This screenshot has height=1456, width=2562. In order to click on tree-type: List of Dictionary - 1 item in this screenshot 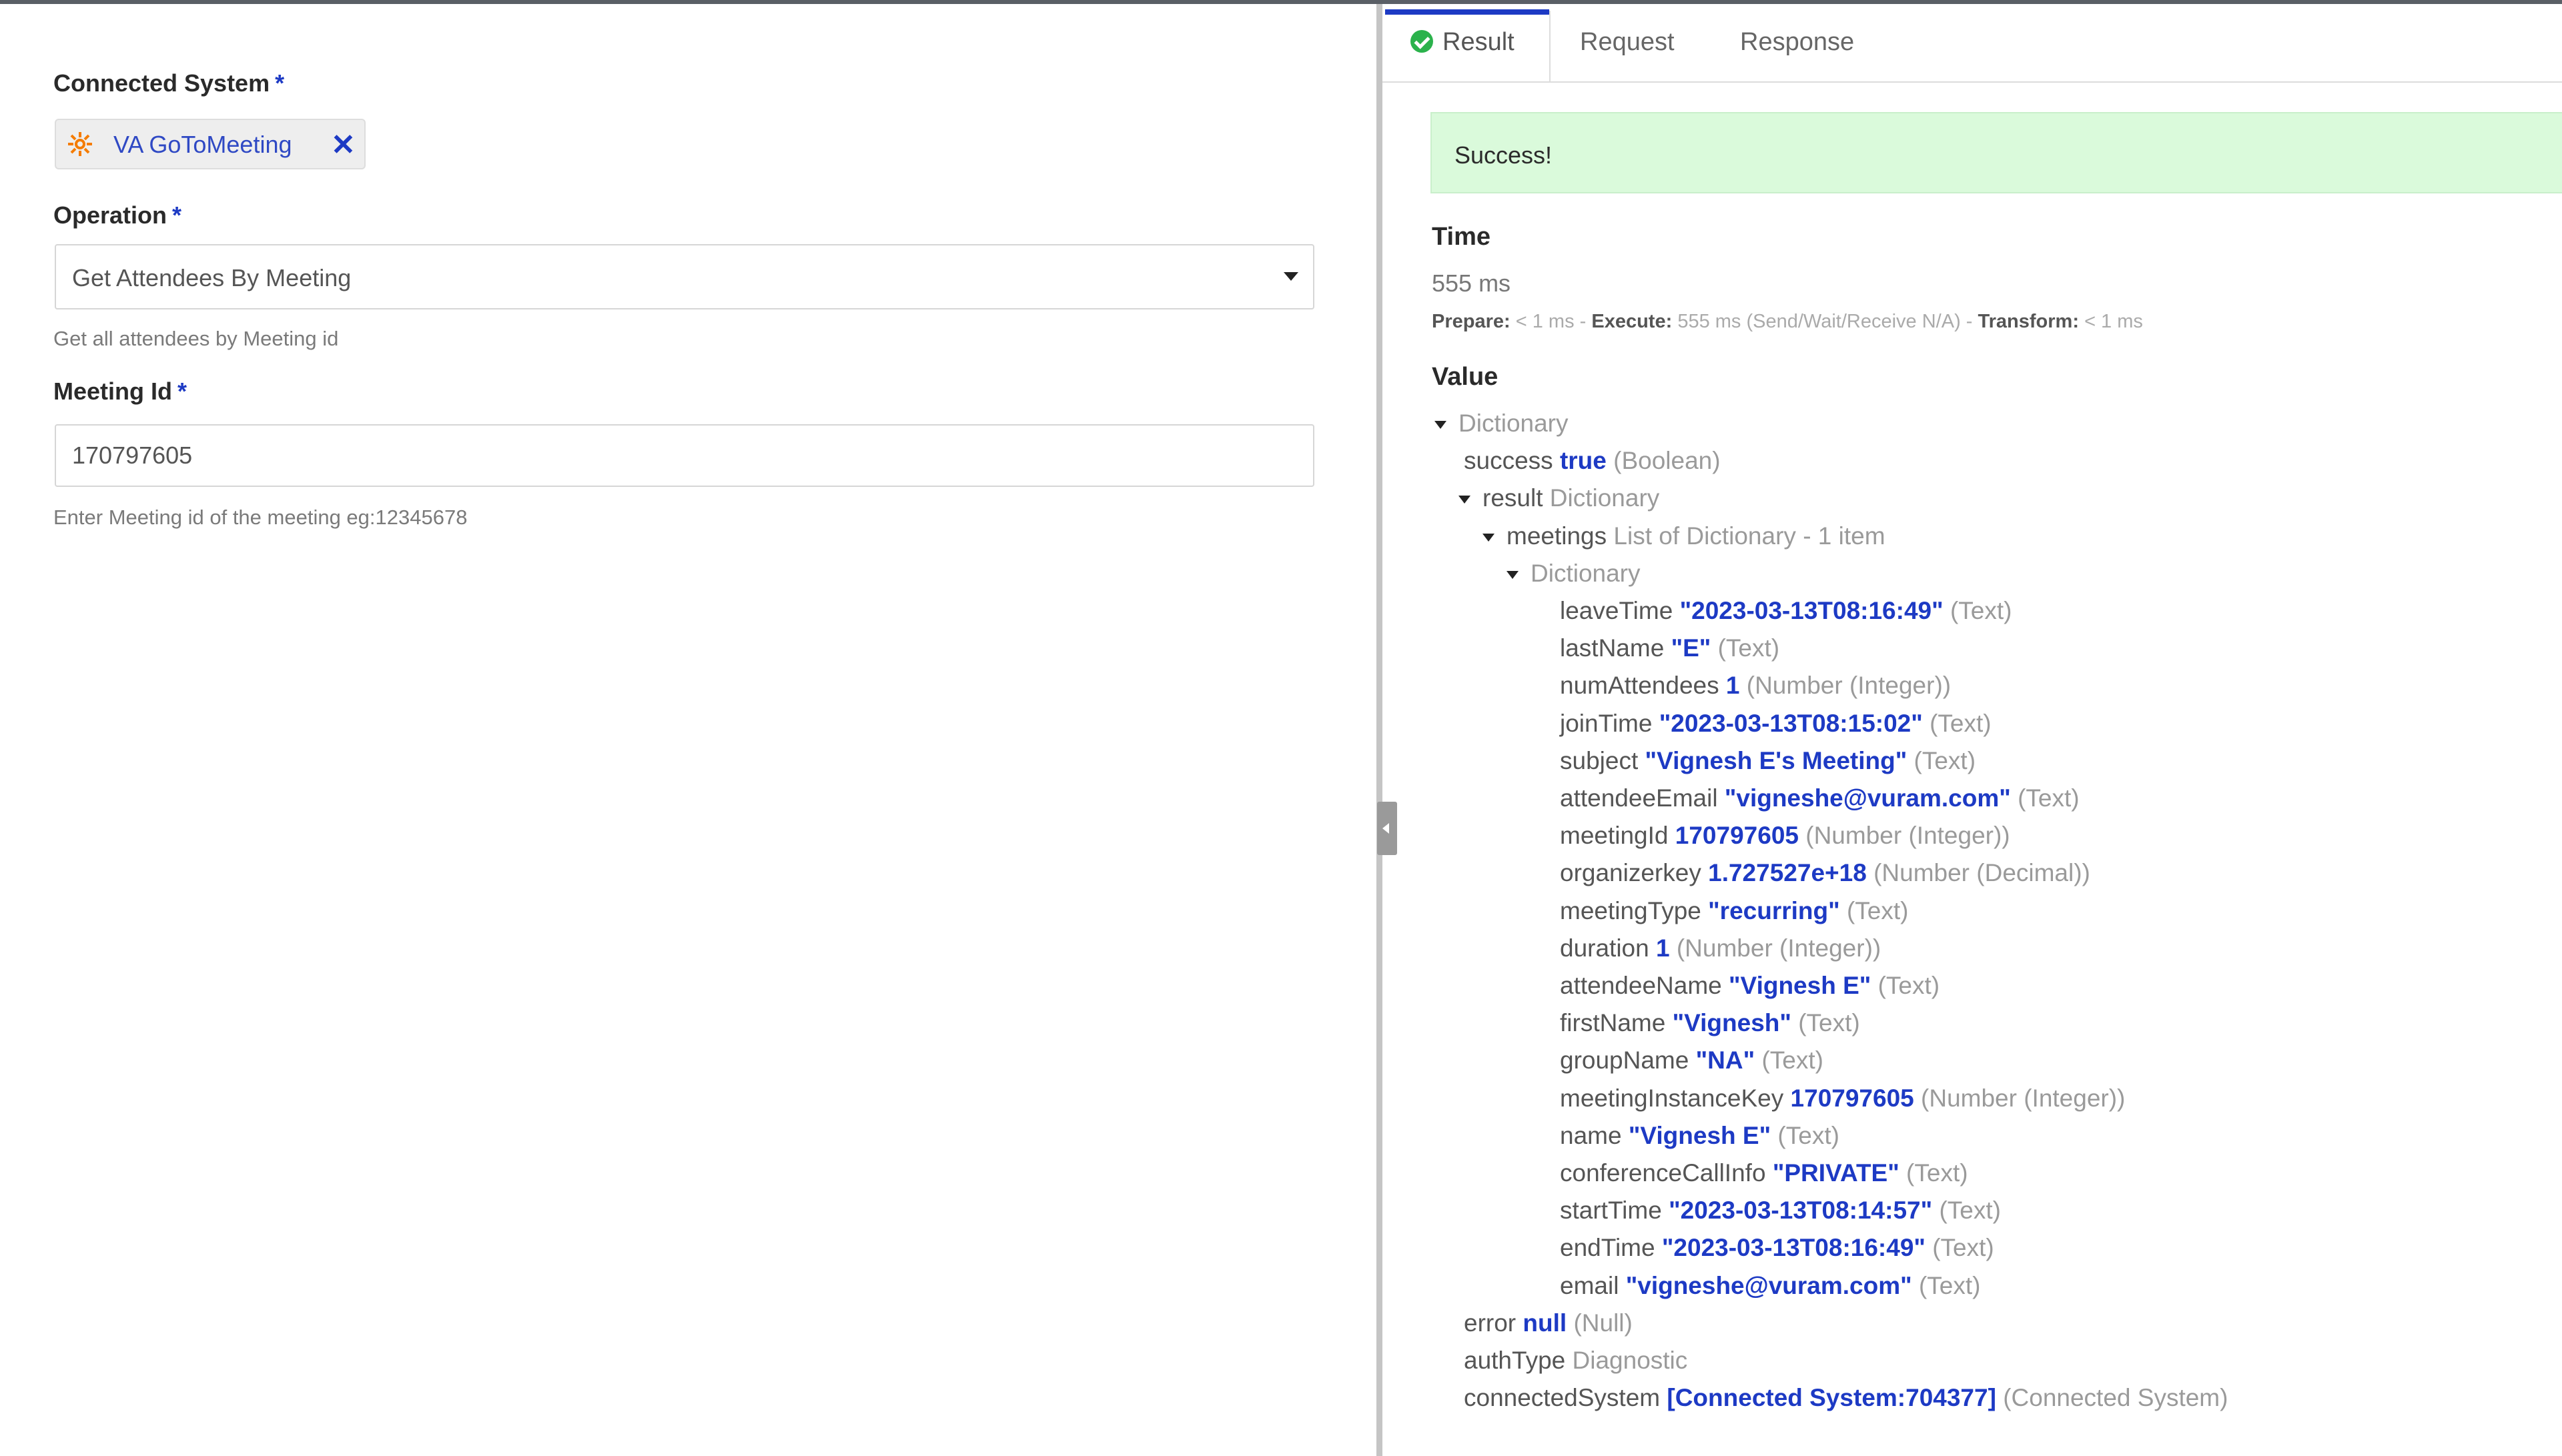, I will do `click(1749, 536)`.